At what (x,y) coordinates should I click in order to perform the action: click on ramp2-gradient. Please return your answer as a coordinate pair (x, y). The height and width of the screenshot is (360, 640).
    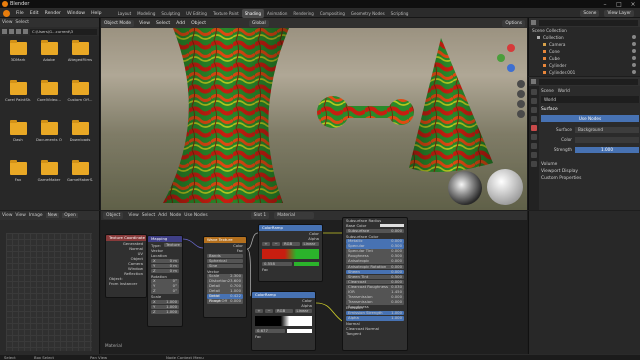
    Looking at the image, I should click on (283, 321).